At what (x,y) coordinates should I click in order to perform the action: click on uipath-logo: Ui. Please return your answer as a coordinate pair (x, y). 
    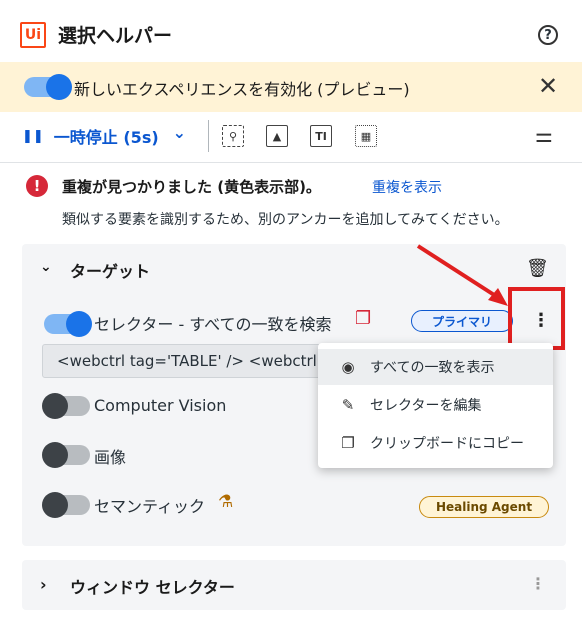
    Looking at the image, I should click on (33, 35).